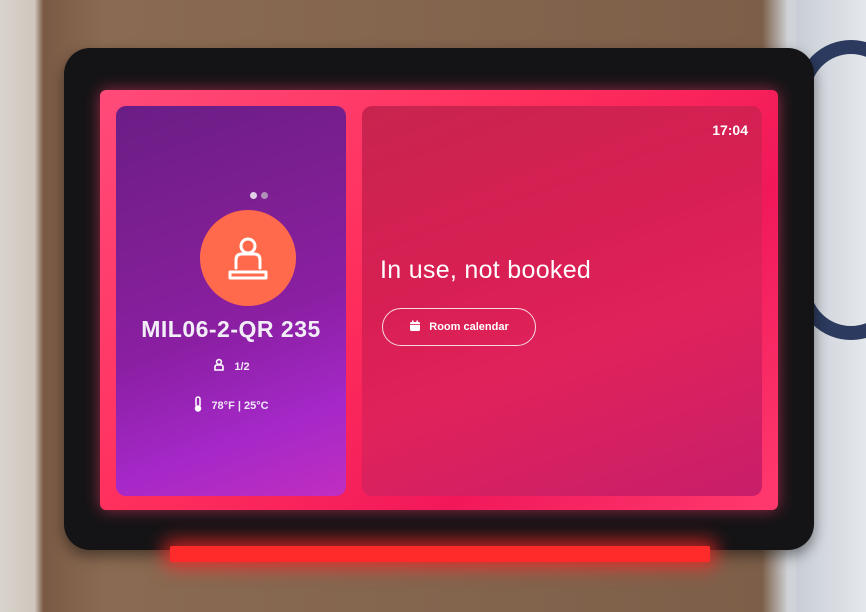 This screenshot has width=866, height=612. Describe the element at coordinates (231, 366) in the screenshot. I see `occupancy-row: 1/2` at that location.